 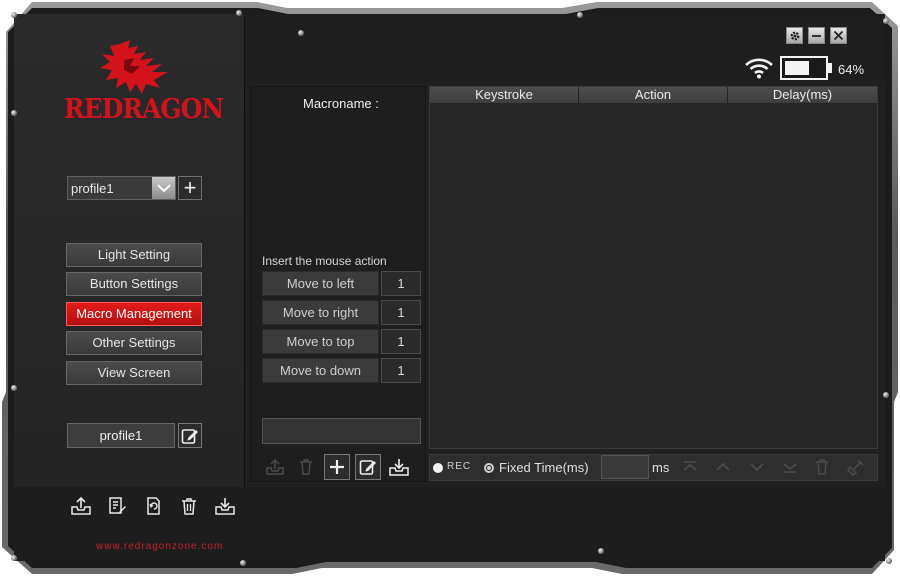 What do you see at coordinates (134, 284) in the screenshot?
I see `nav-button-settings: Button Settings` at bounding box center [134, 284].